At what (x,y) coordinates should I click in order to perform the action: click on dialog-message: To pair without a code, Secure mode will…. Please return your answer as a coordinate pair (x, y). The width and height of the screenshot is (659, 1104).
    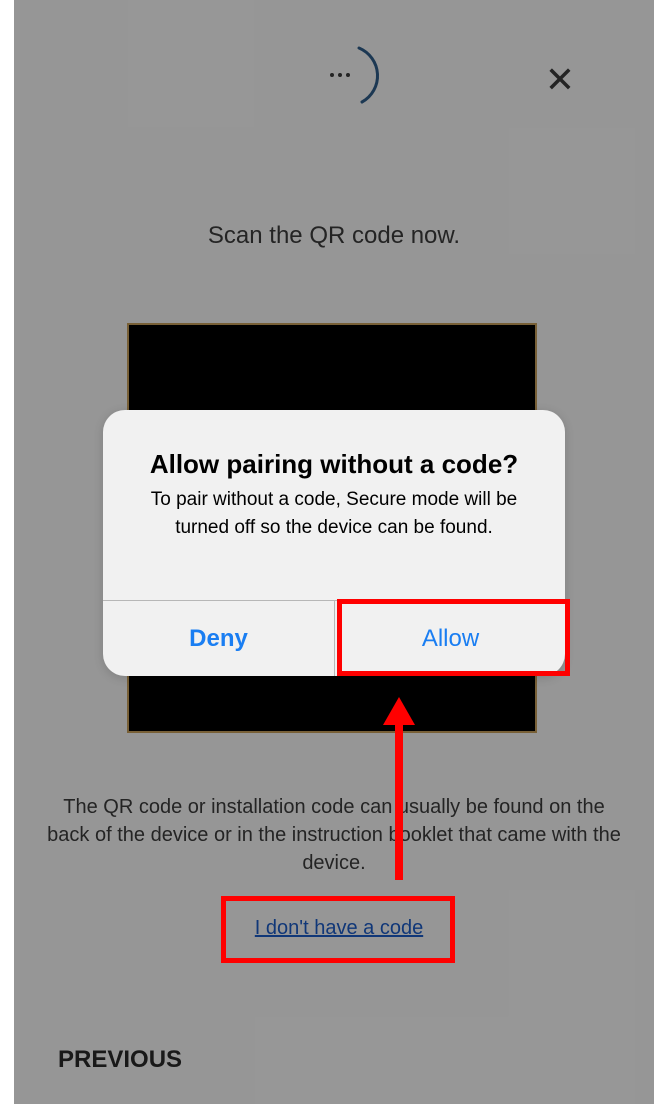
    Looking at the image, I should click on (334, 513).